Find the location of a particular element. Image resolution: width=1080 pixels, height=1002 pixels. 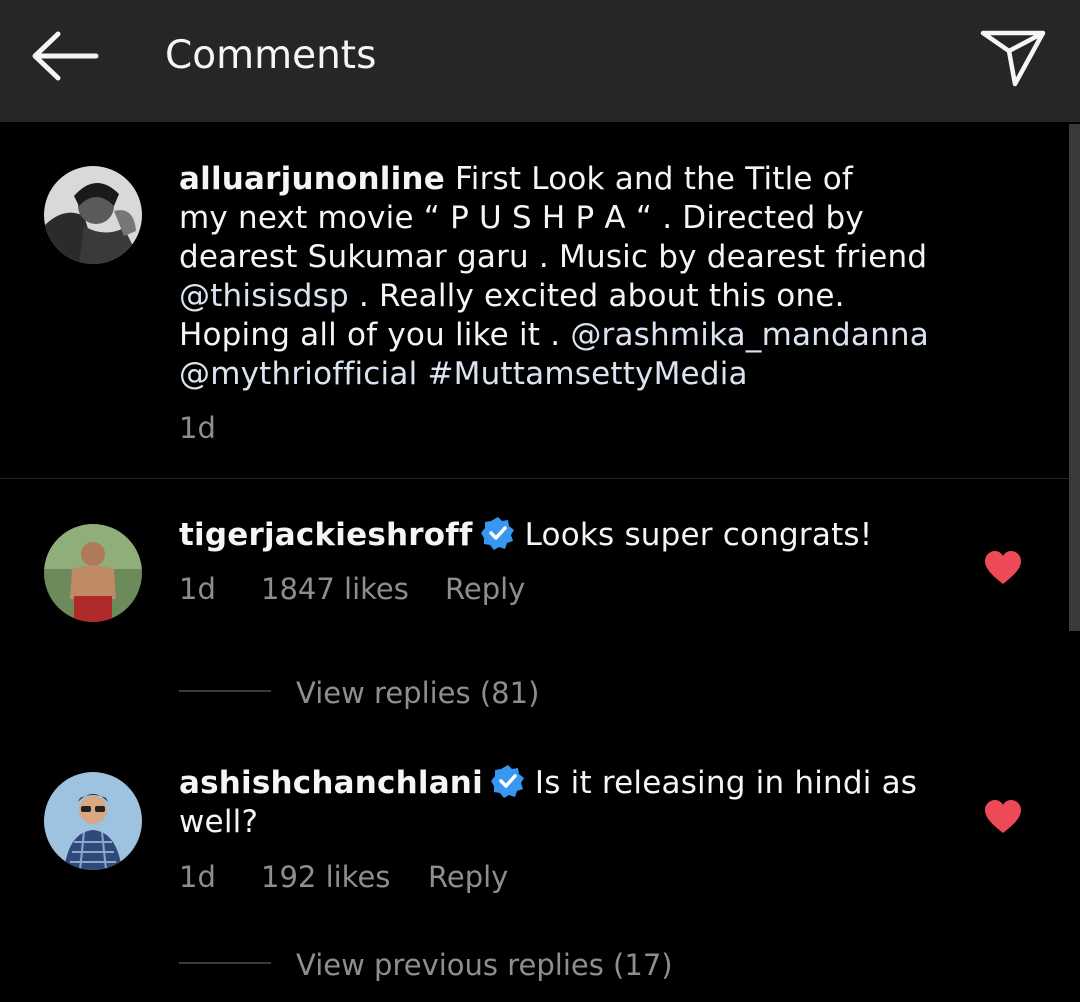

comment-1-view-replies: View replies (81) is located at coordinates (417, 693).